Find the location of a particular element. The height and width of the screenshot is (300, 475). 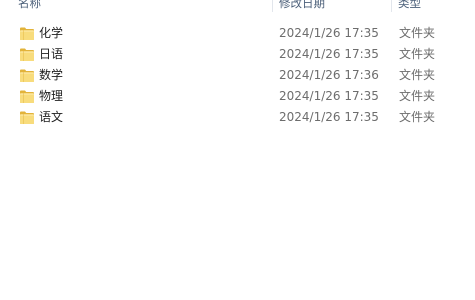

file-name: 化学 is located at coordinates (51, 33).